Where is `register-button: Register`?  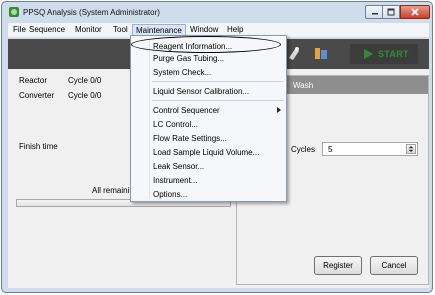 register-button: Register is located at coordinates (338, 265).